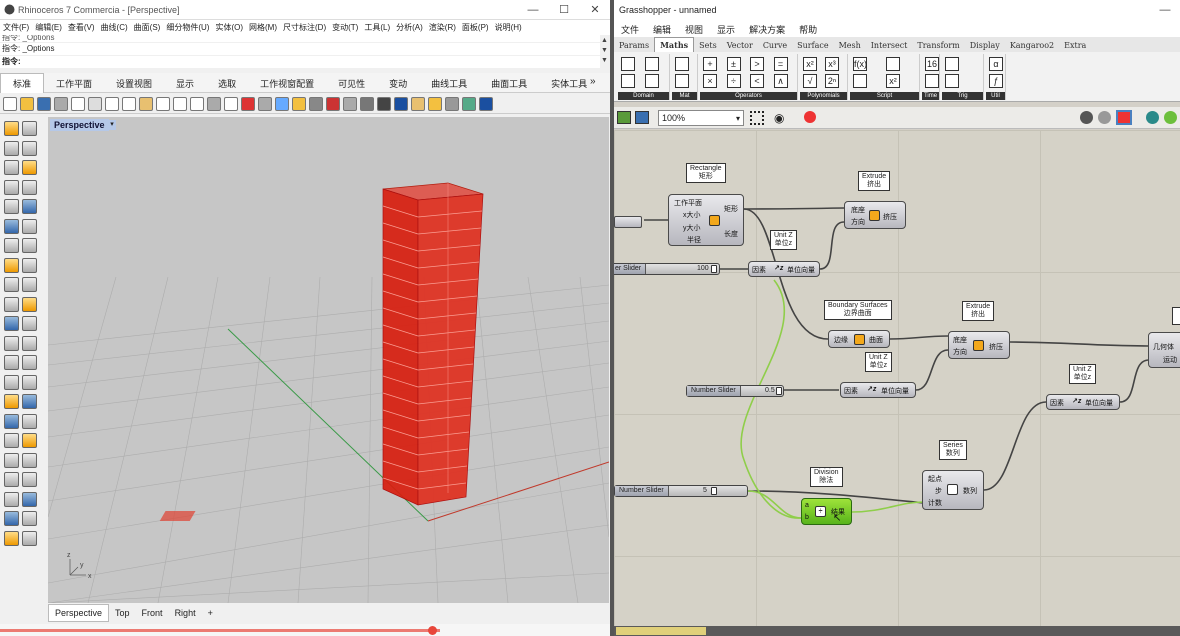 This screenshot has width=1180, height=636. Describe the element at coordinates (185, 613) in the screenshot. I see `viewport-tab-right: Right` at that location.